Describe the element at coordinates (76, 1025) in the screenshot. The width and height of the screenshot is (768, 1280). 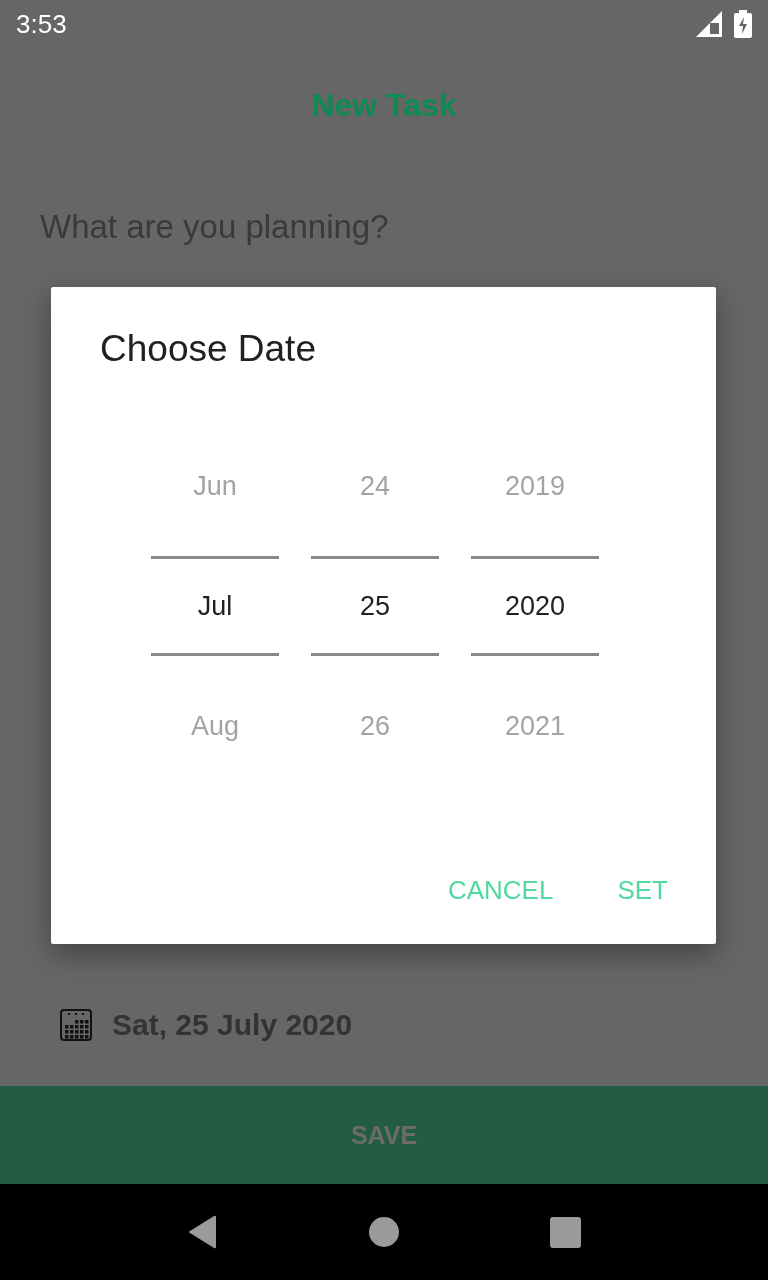
I see `calendar-icon` at that location.